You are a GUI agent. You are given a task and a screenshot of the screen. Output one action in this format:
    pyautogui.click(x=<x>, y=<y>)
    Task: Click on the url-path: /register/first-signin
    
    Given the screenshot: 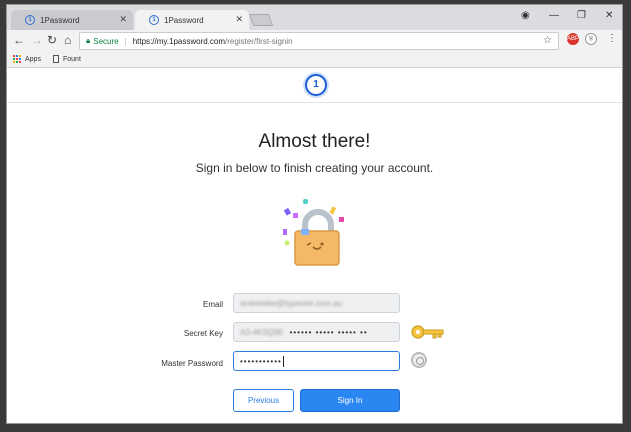 What is the action you would take?
    pyautogui.click(x=259, y=41)
    